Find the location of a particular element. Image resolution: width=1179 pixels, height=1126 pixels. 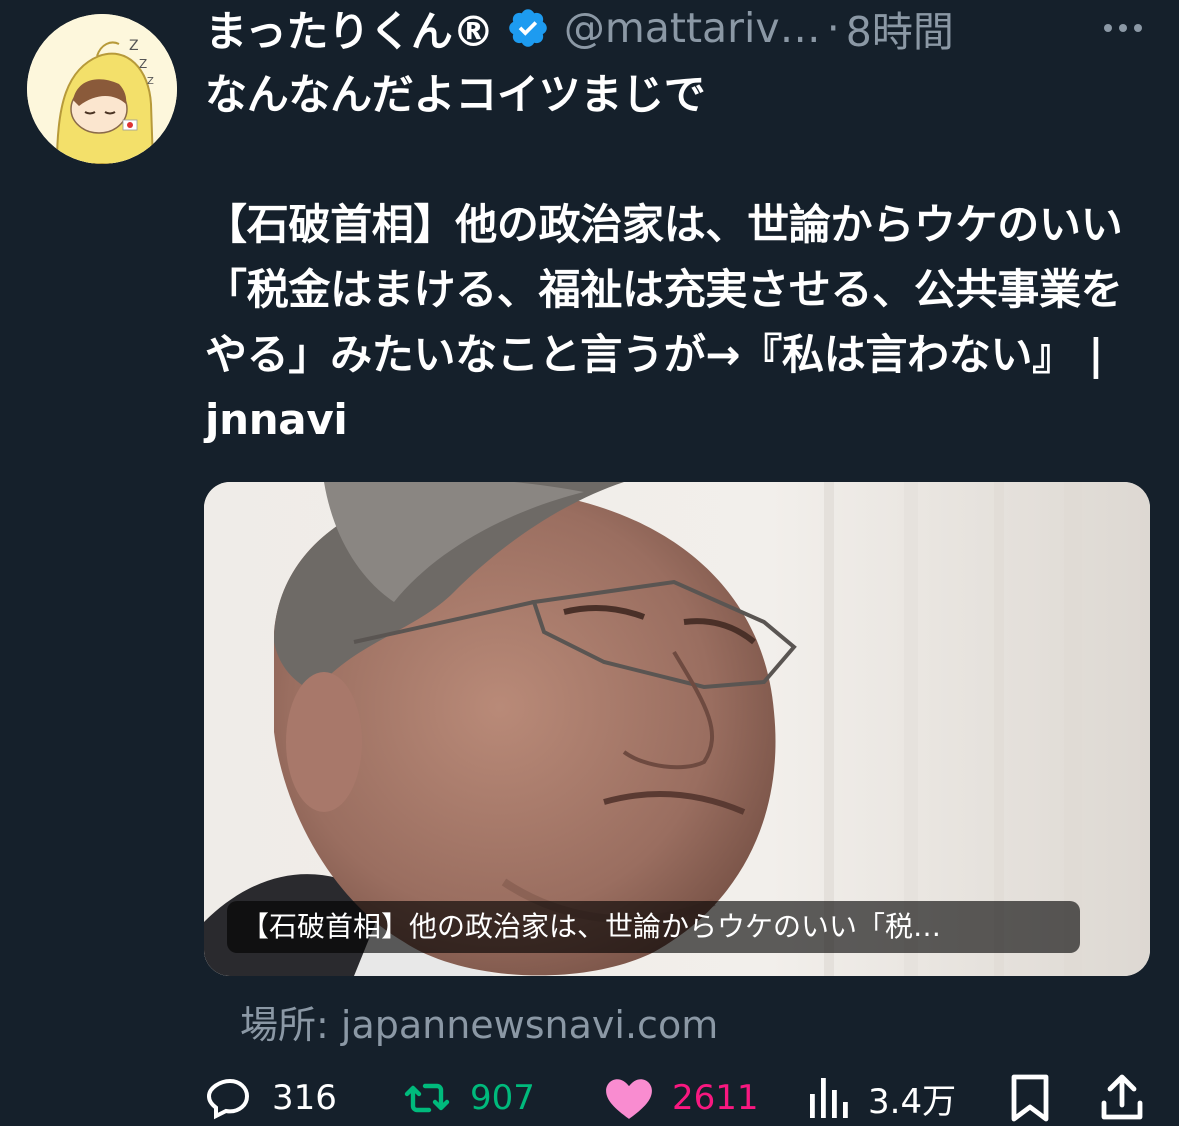

heart-icon is located at coordinates (629, 1099).